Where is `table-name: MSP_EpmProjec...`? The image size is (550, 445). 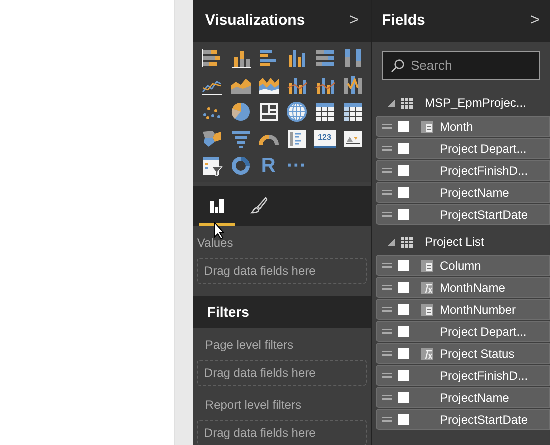
table-name: MSP_EpmProjec... is located at coordinates (475, 103).